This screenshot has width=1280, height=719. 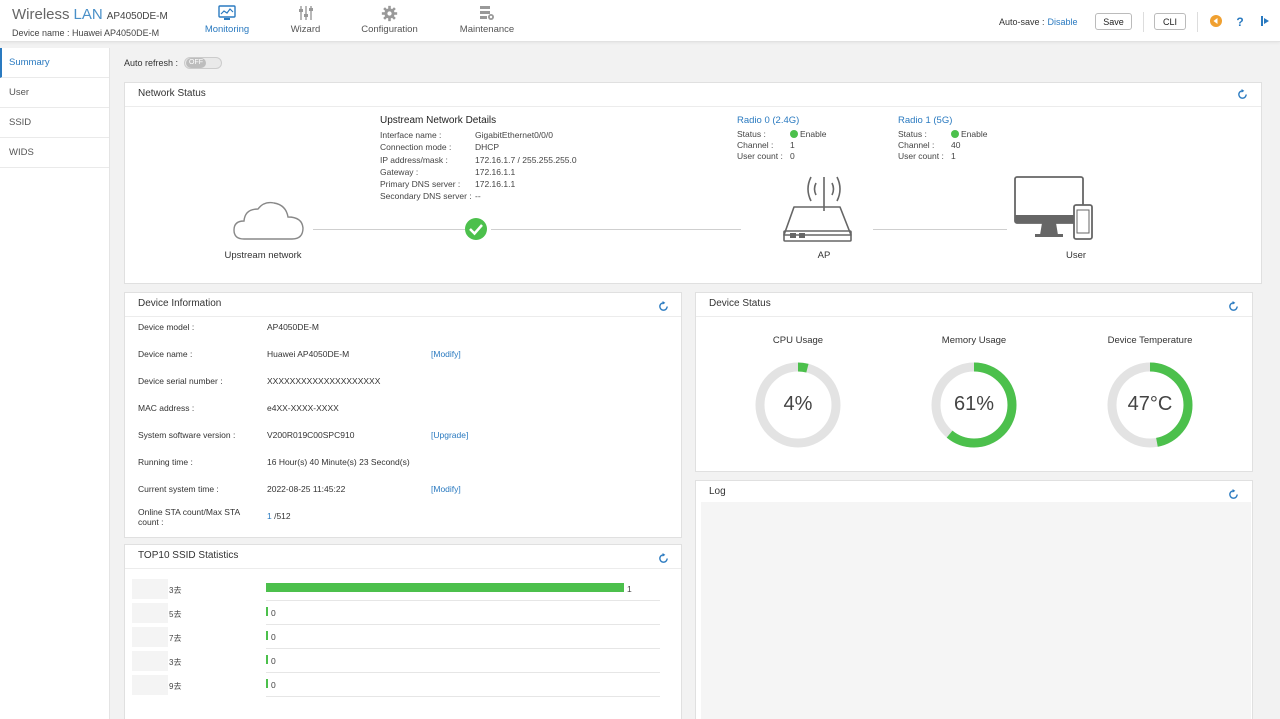 What do you see at coordinates (414, 159) in the screenshot?
I see `detail-key: IP address/mask :` at bounding box center [414, 159].